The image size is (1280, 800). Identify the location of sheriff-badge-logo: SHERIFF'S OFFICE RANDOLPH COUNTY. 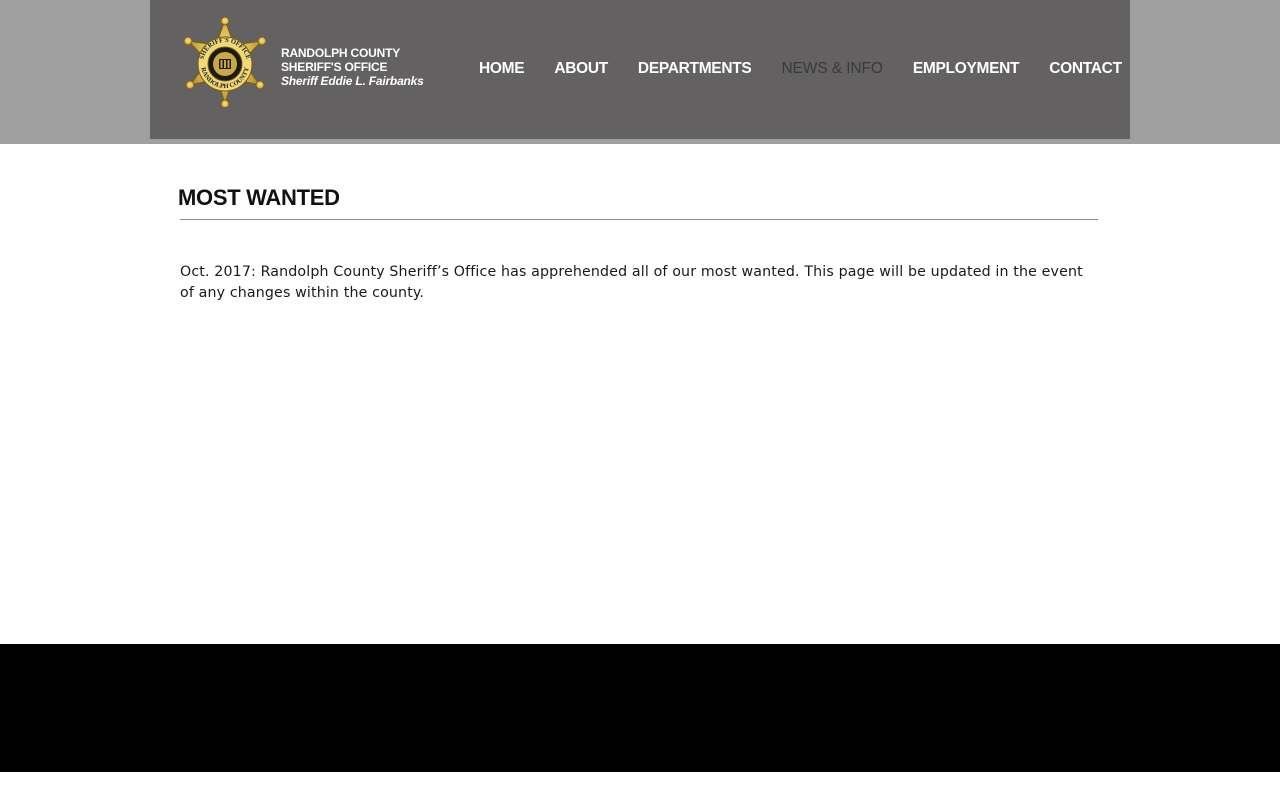
(225, 62).